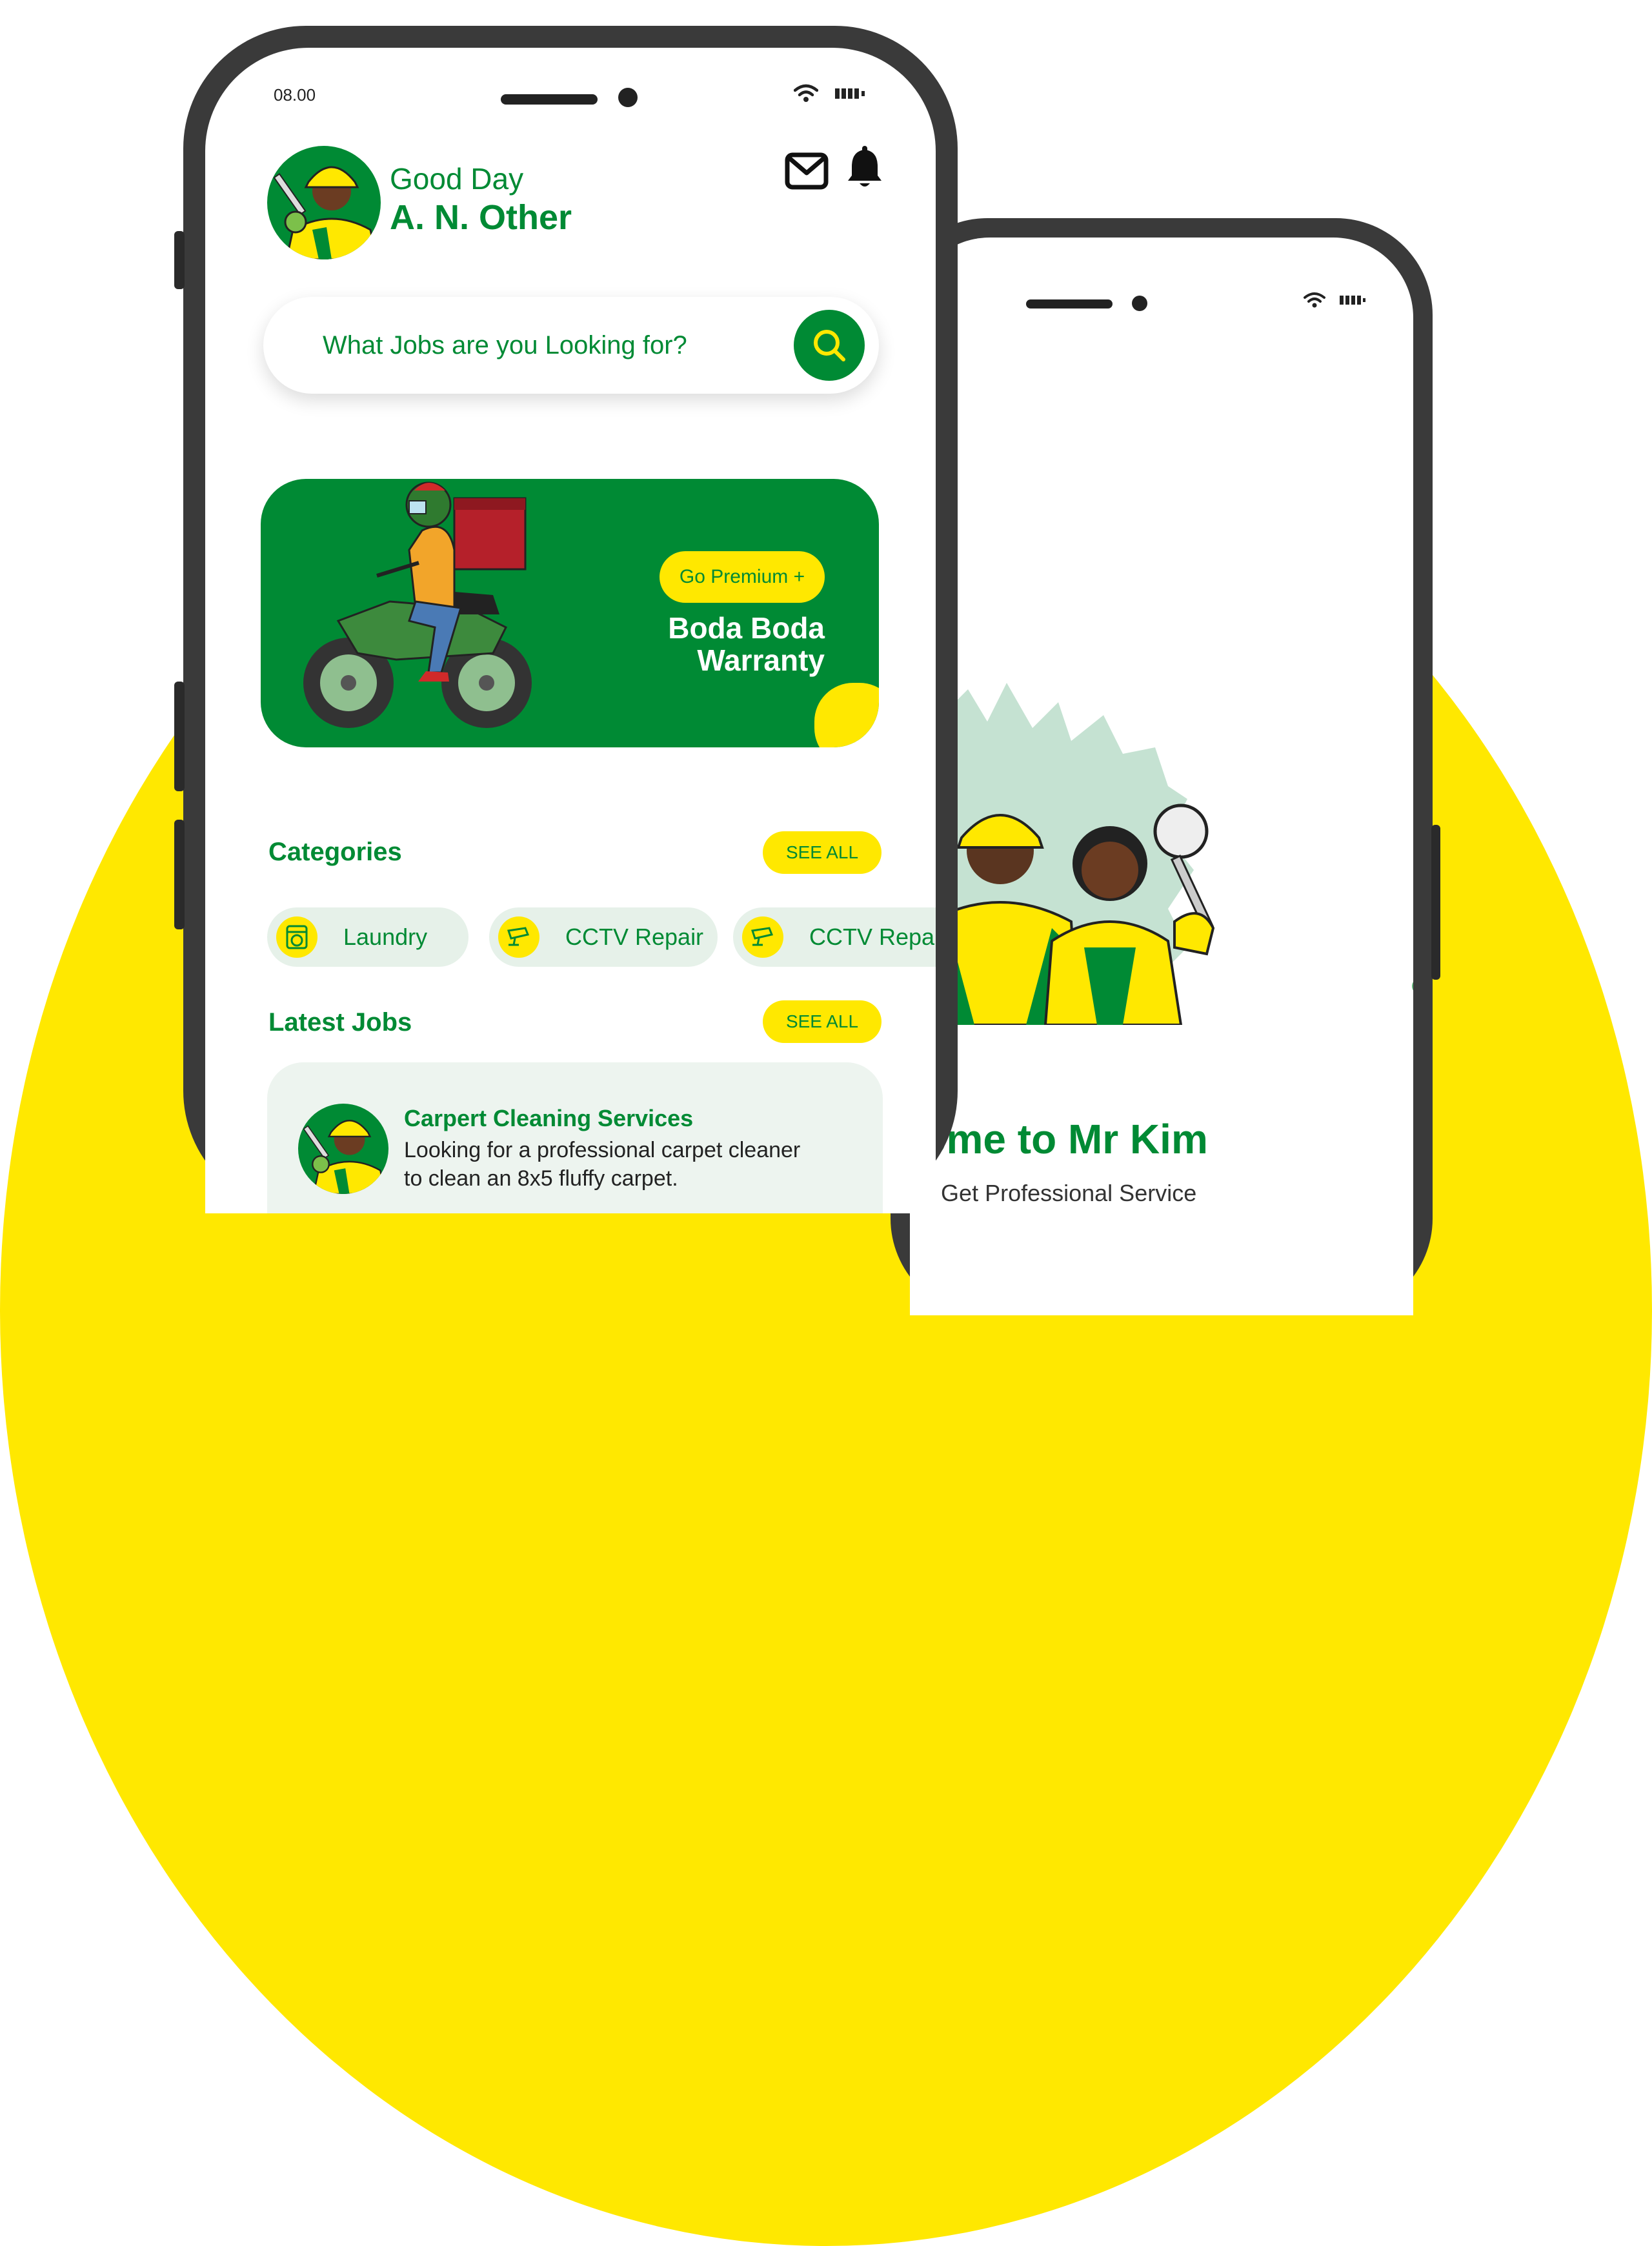  I want to click on go-premium-button: Go Premium +, so click(742, 577).